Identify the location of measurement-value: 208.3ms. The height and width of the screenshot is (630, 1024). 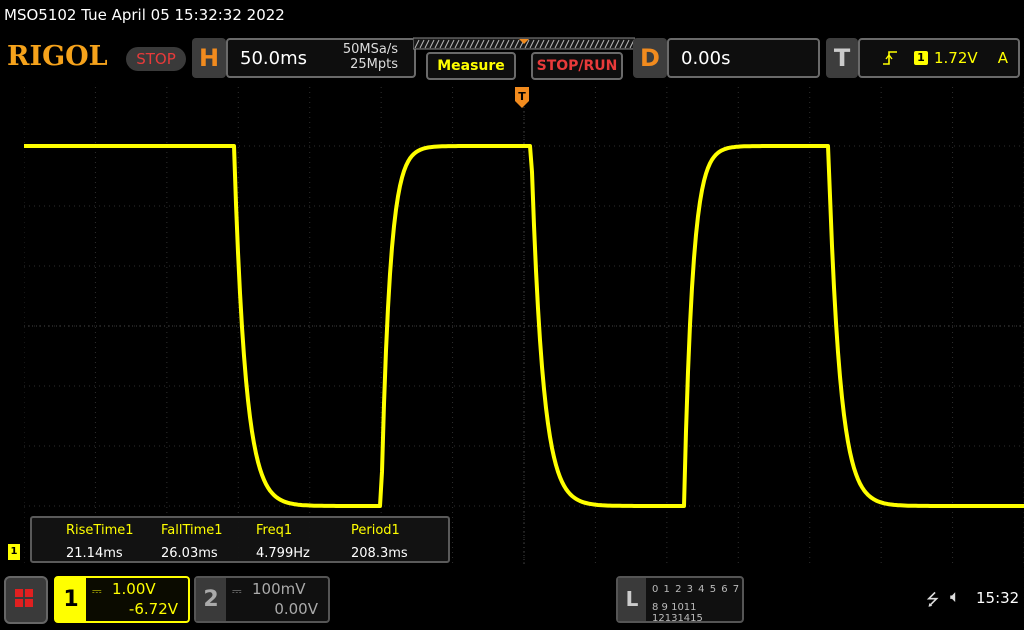
(379, 553).